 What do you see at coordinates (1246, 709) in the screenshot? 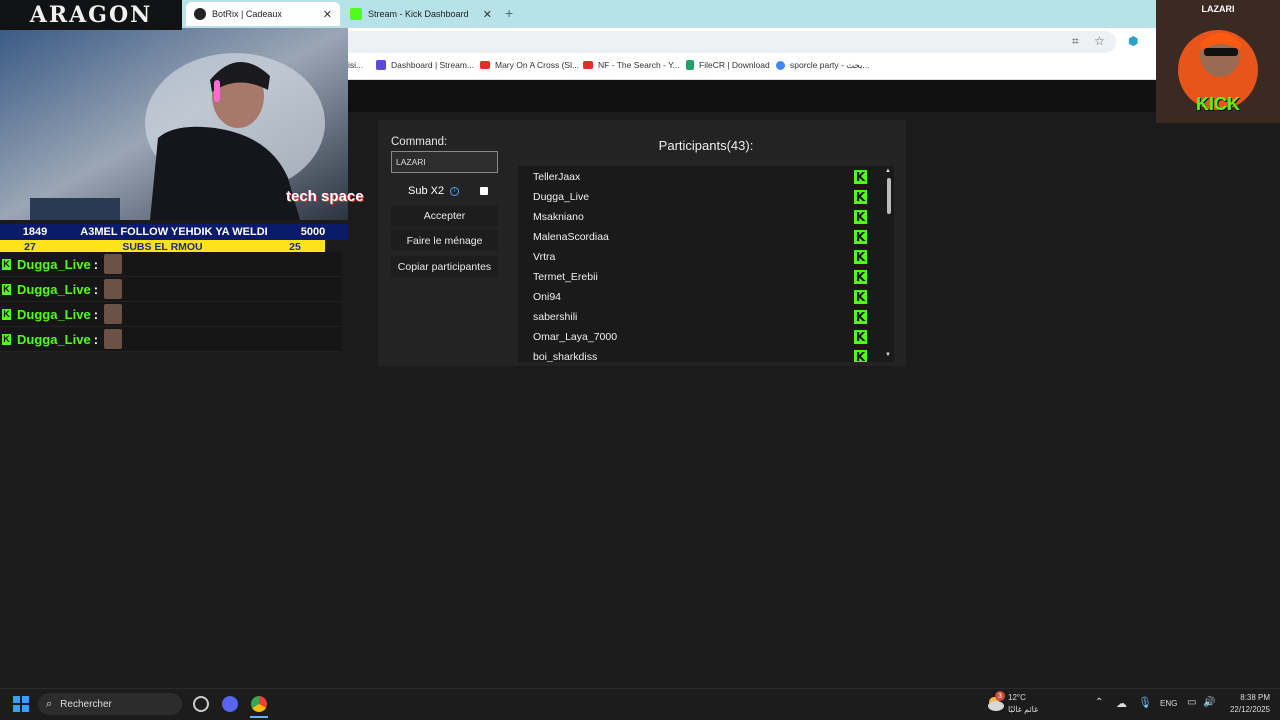
I see `clock-date: 22/12/2025` at bounding box center [1246, 709].